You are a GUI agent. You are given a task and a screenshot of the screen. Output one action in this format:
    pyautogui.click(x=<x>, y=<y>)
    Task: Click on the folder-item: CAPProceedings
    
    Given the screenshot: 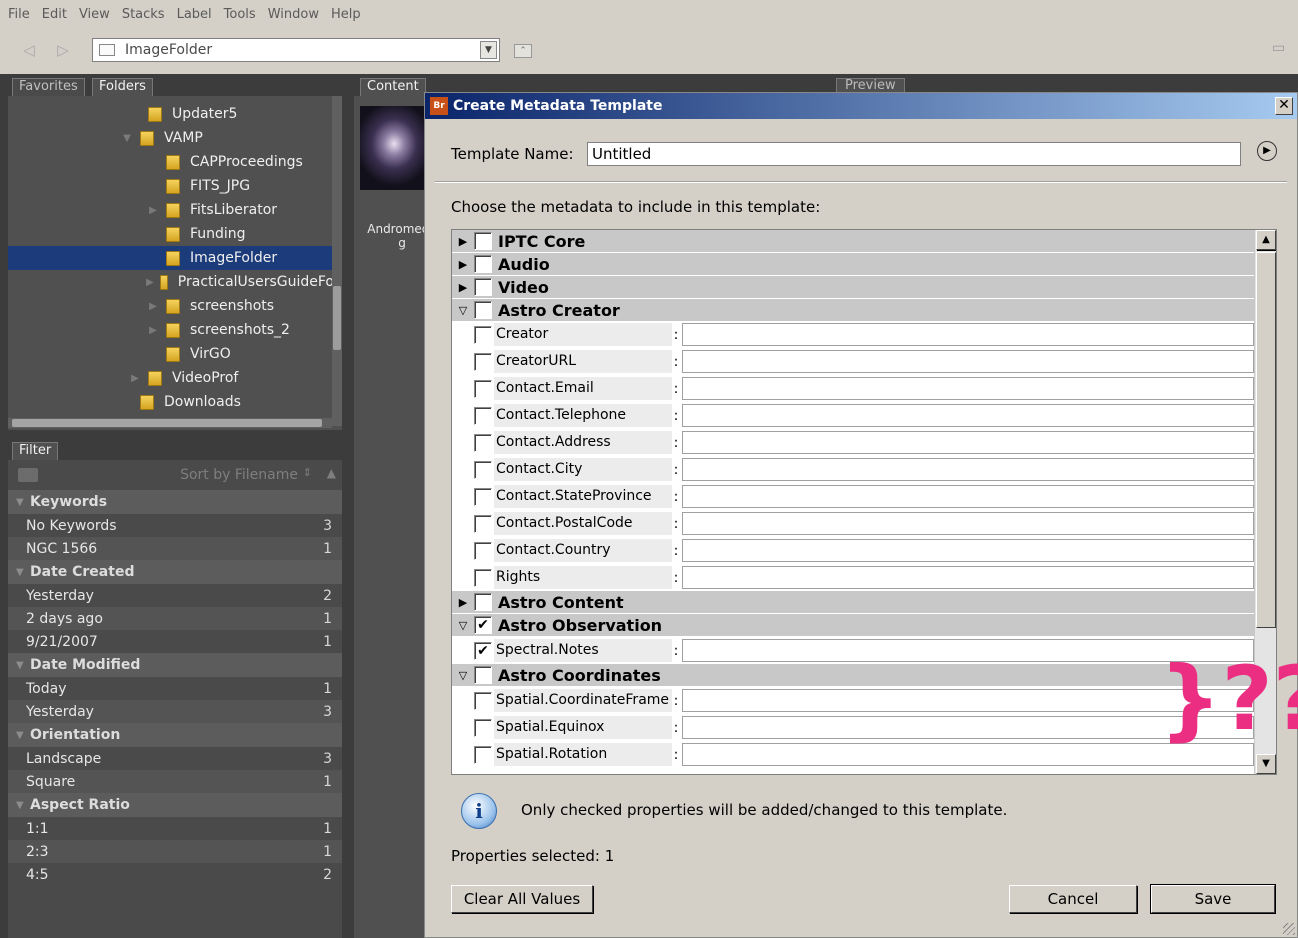 What is the action you would take?
    pyautogui.click(x=171, y=162)
    